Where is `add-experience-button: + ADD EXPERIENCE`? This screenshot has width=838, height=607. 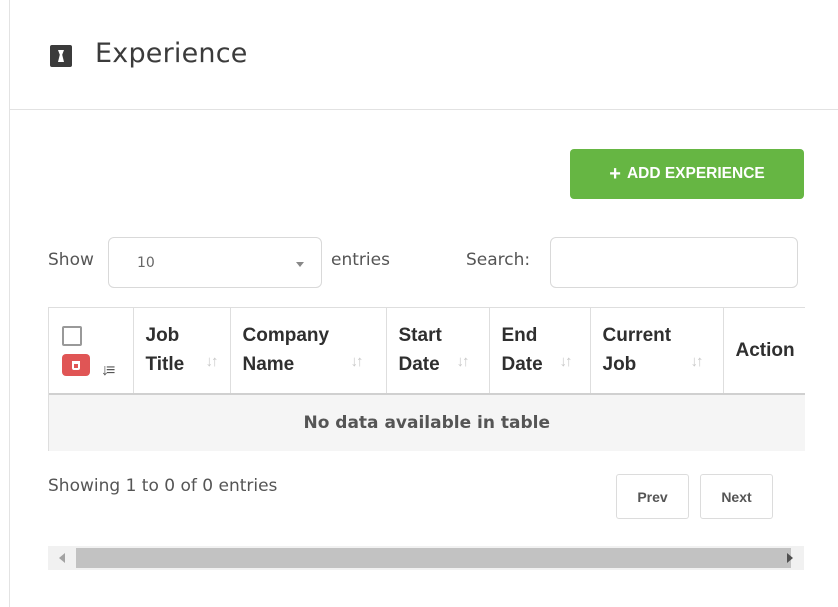
add-experience-button: + ADD EXPERIENCE is located at coordinates (687, 174).